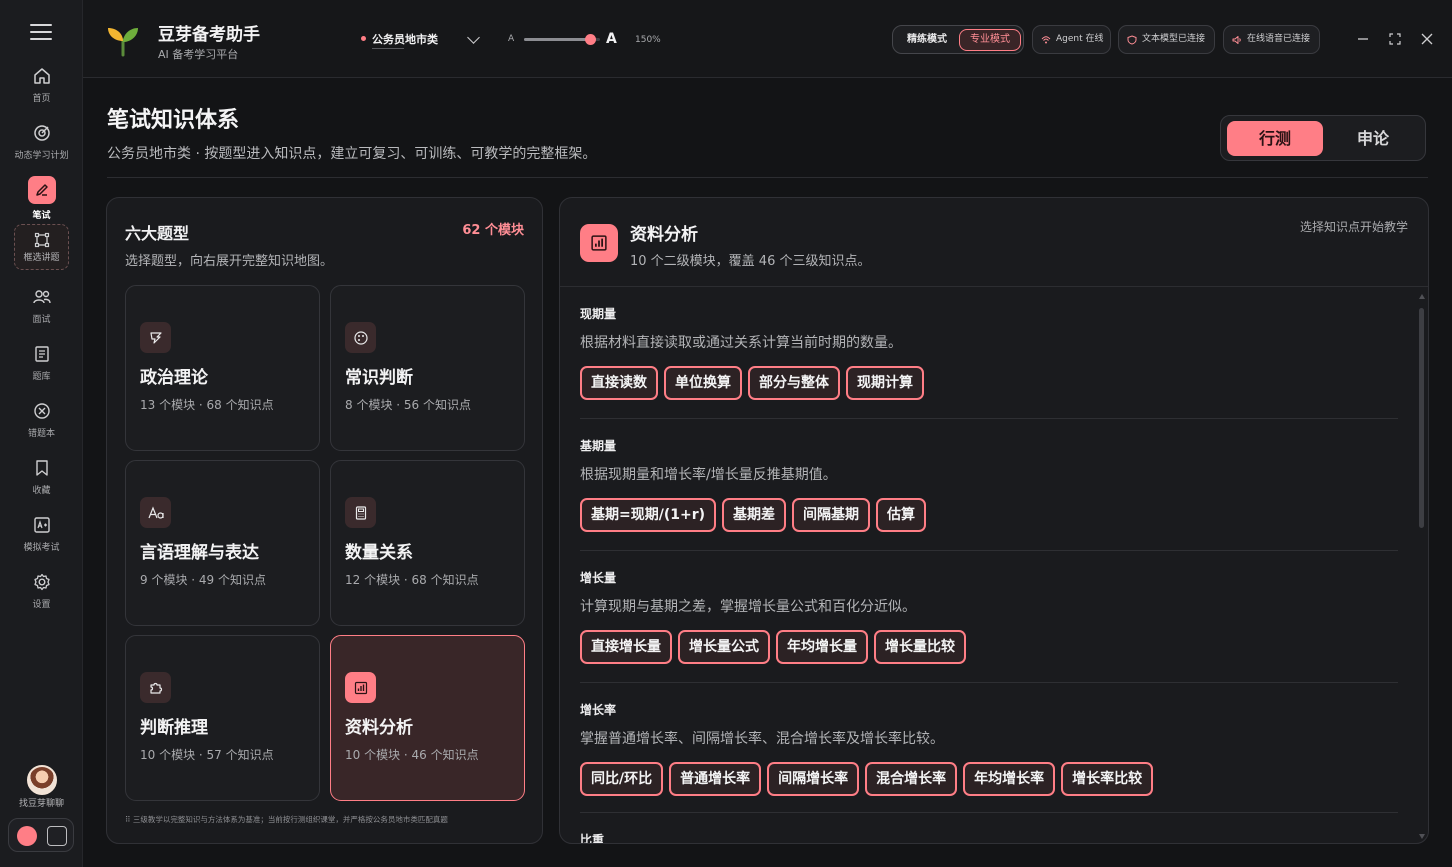 The height and width of the screenshot is (867, 1452). I want to click on square-icon, so click(57, 836).